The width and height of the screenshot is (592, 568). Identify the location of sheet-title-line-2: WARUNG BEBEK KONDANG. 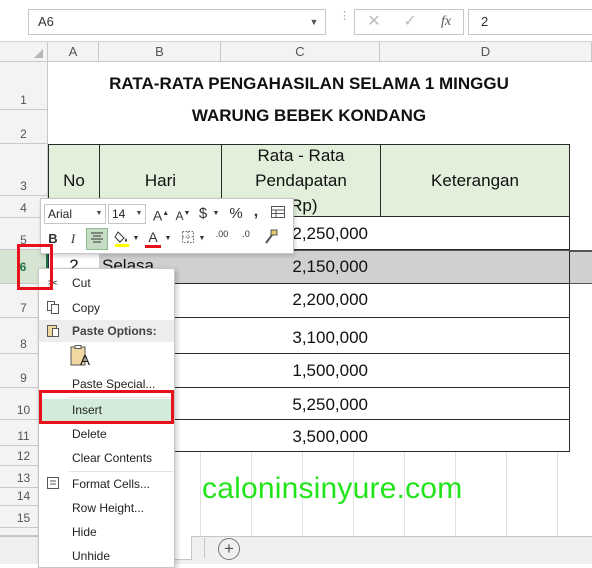
(309, 115).